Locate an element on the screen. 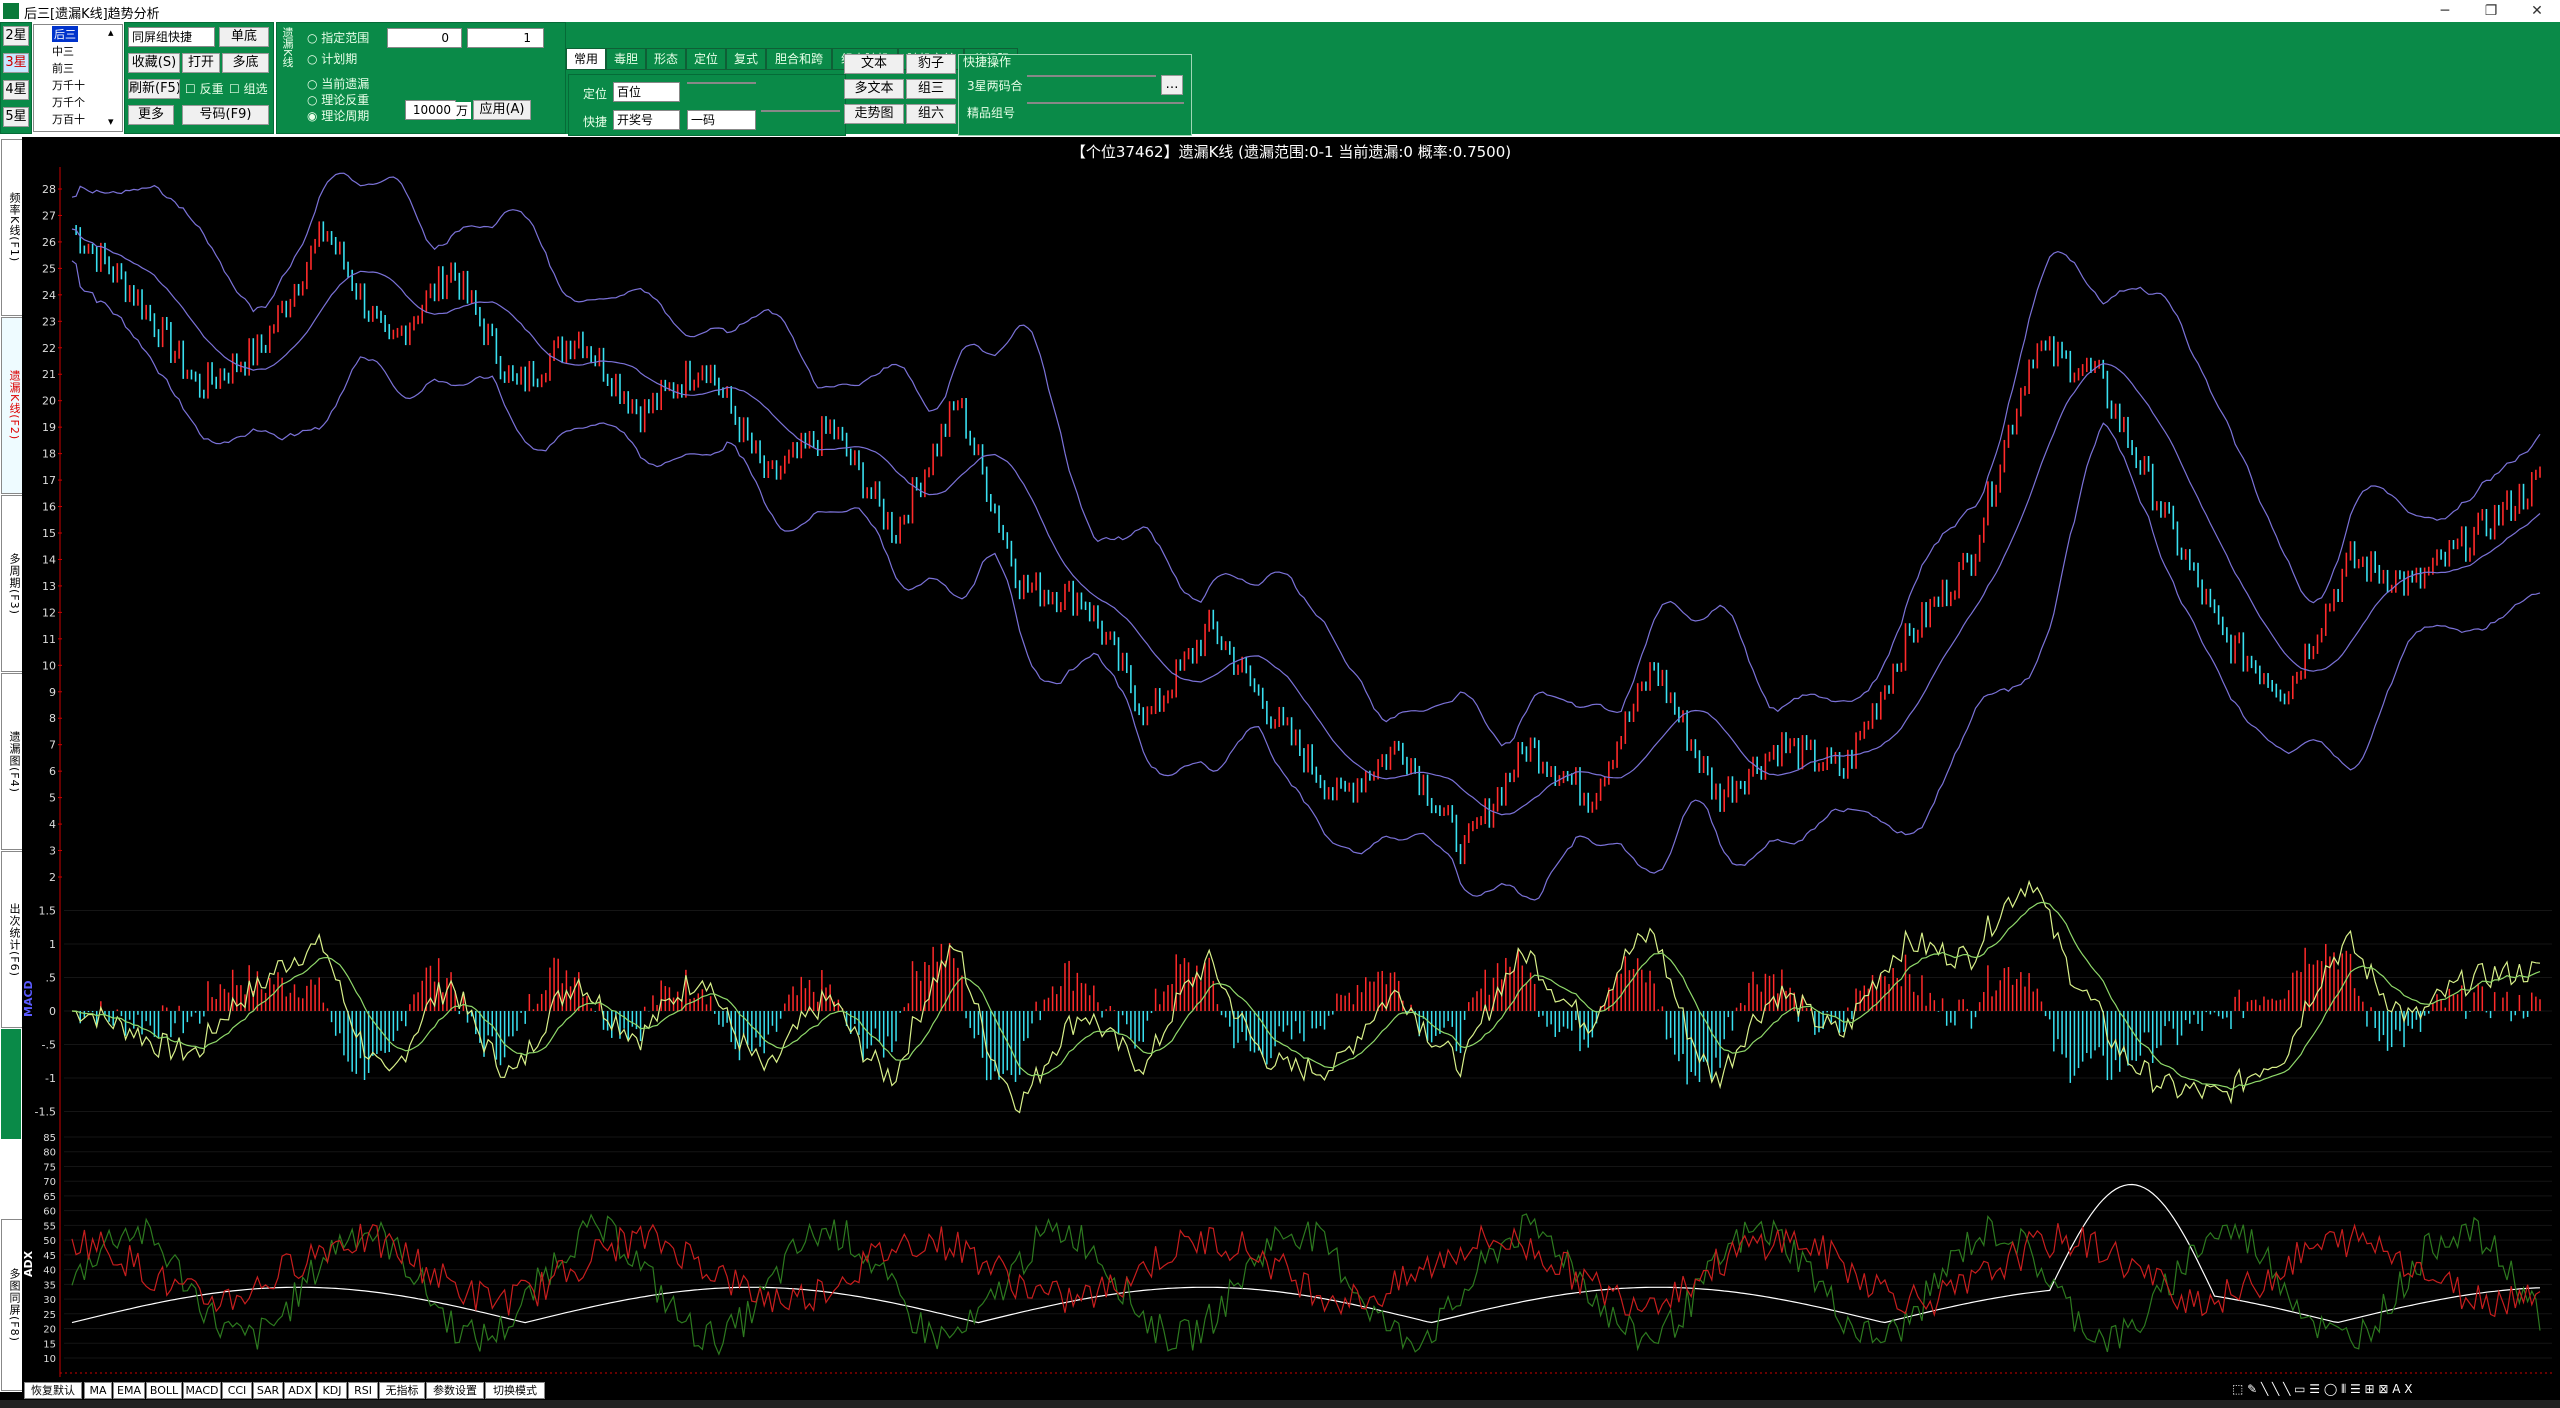 This screenshot has width=2560, height=1408. y-tick-label: 23 is located at coordinates (49, 321).